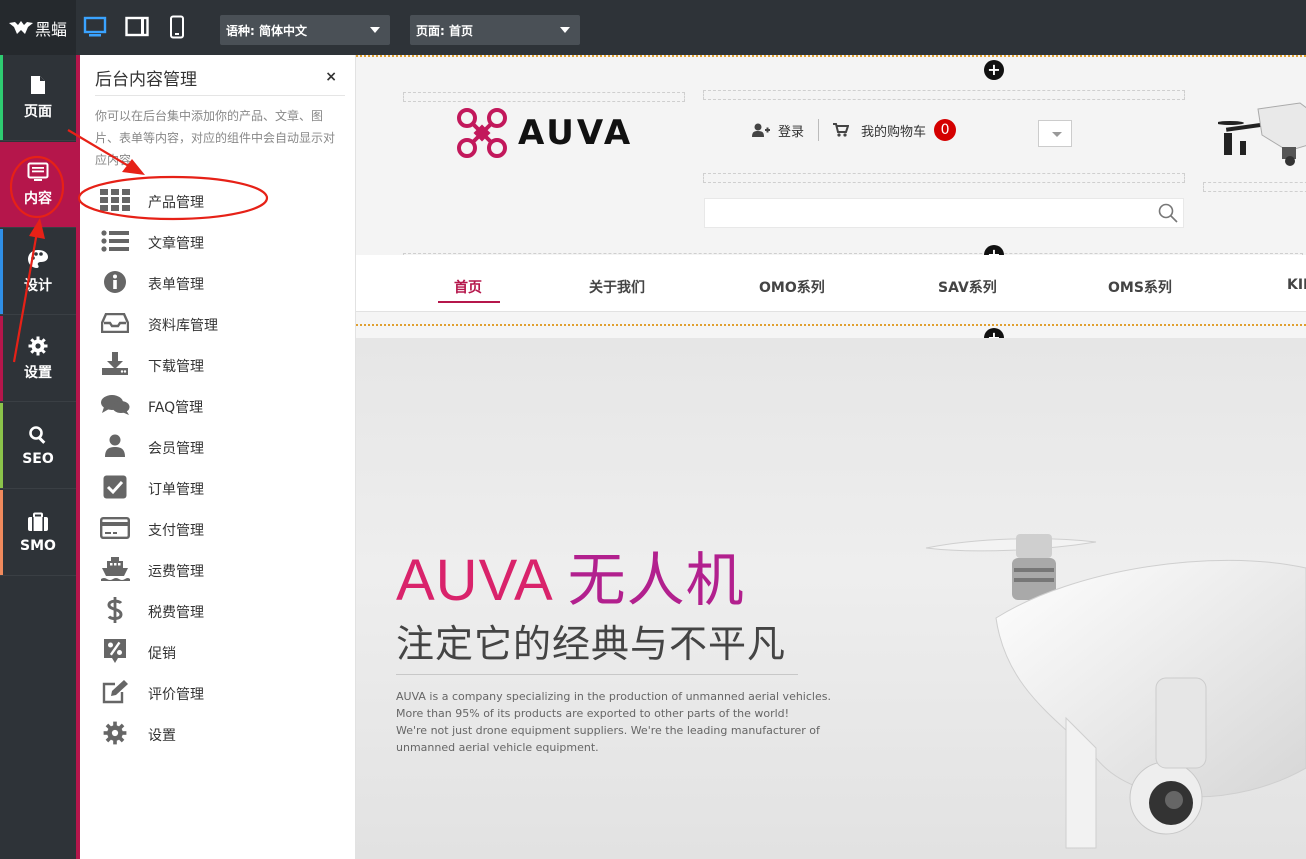 Image resolution: width=1306 pixels, height=859 pixels. Describe the element at coordinates (218, 651) in the screenshot. I see `menu-item-promotion: 促销` at that location.